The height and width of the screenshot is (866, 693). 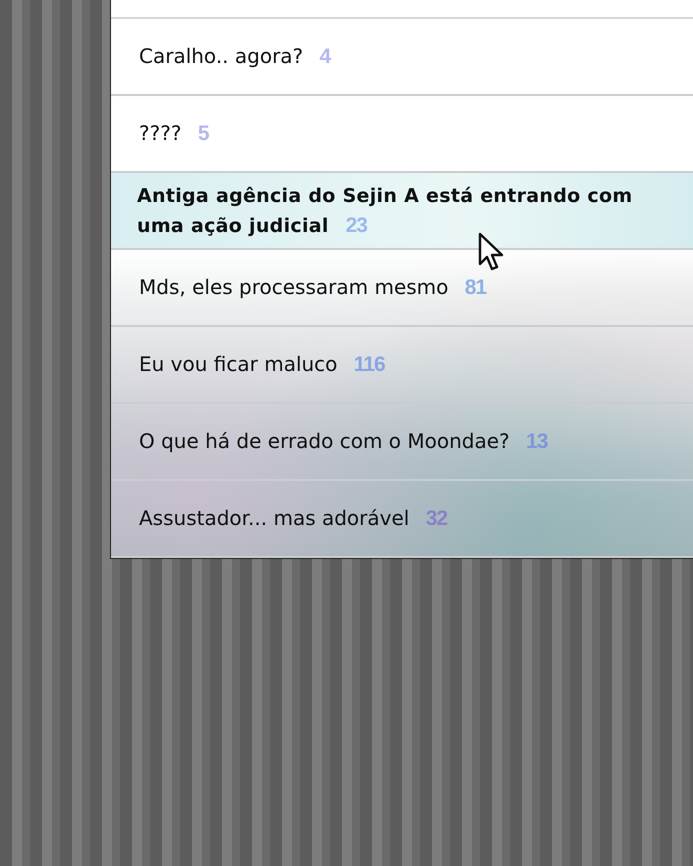 What do you see at coordinates (262, 364) in the screenshot?
I see `topic-title: Eu vou ficar maluco 116` at bounding box center [262, 364].